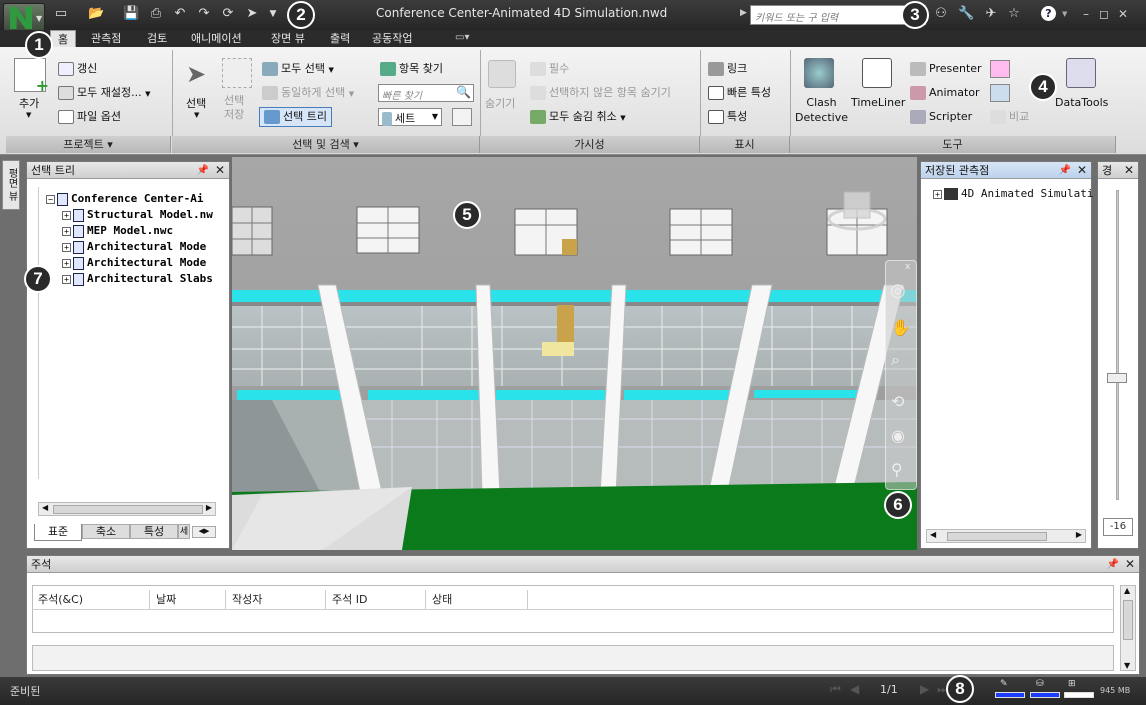  Describe the element at coordinates (898, 290) in the screenshot. I see `steering-wheel-icon: ◎` at that location.